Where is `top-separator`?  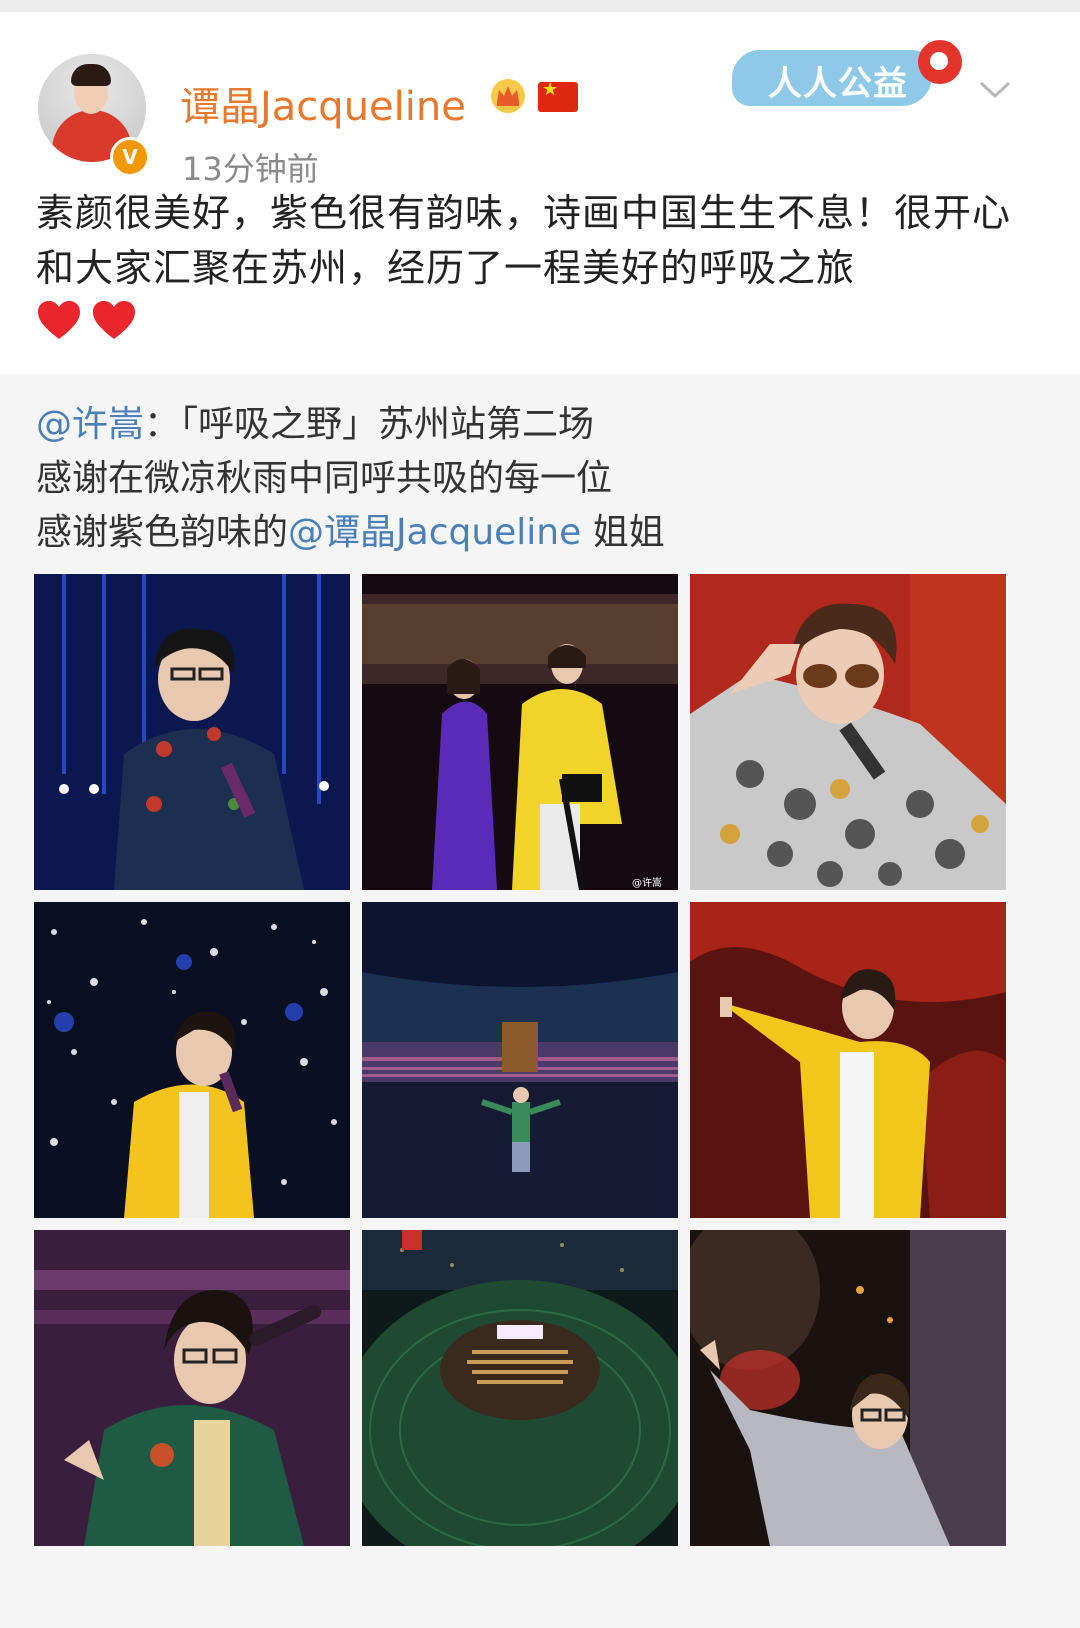 top-separator is located at coordinates (540, 6).